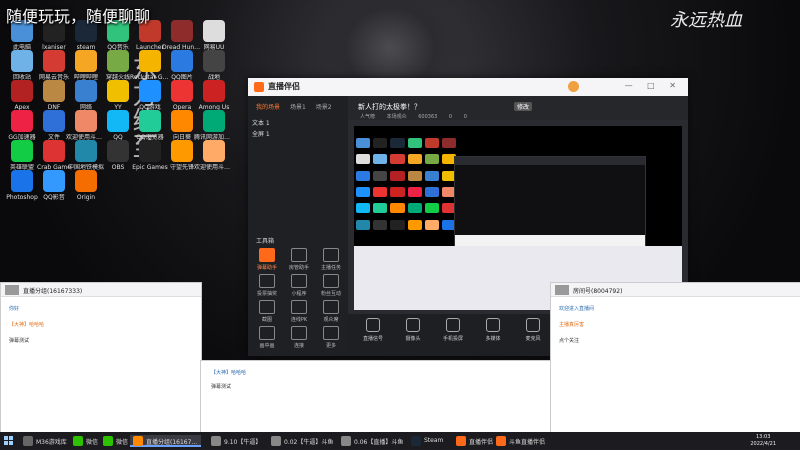 The height and width of the screenshot is (450, 800). Describe the element at coordinates (236, 441) in the screenshot. I see `taskbar-item: 9.10【牛逼】` at that location.